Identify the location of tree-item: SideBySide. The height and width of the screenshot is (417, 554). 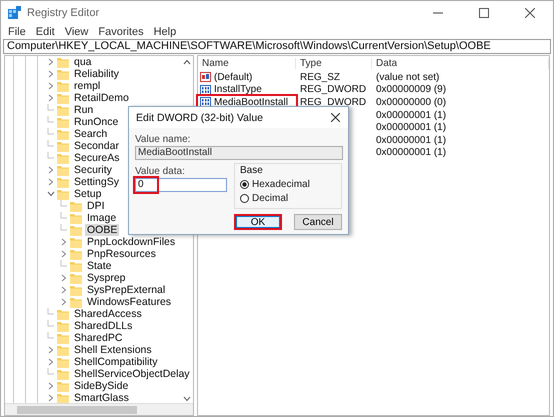
(101, 386).